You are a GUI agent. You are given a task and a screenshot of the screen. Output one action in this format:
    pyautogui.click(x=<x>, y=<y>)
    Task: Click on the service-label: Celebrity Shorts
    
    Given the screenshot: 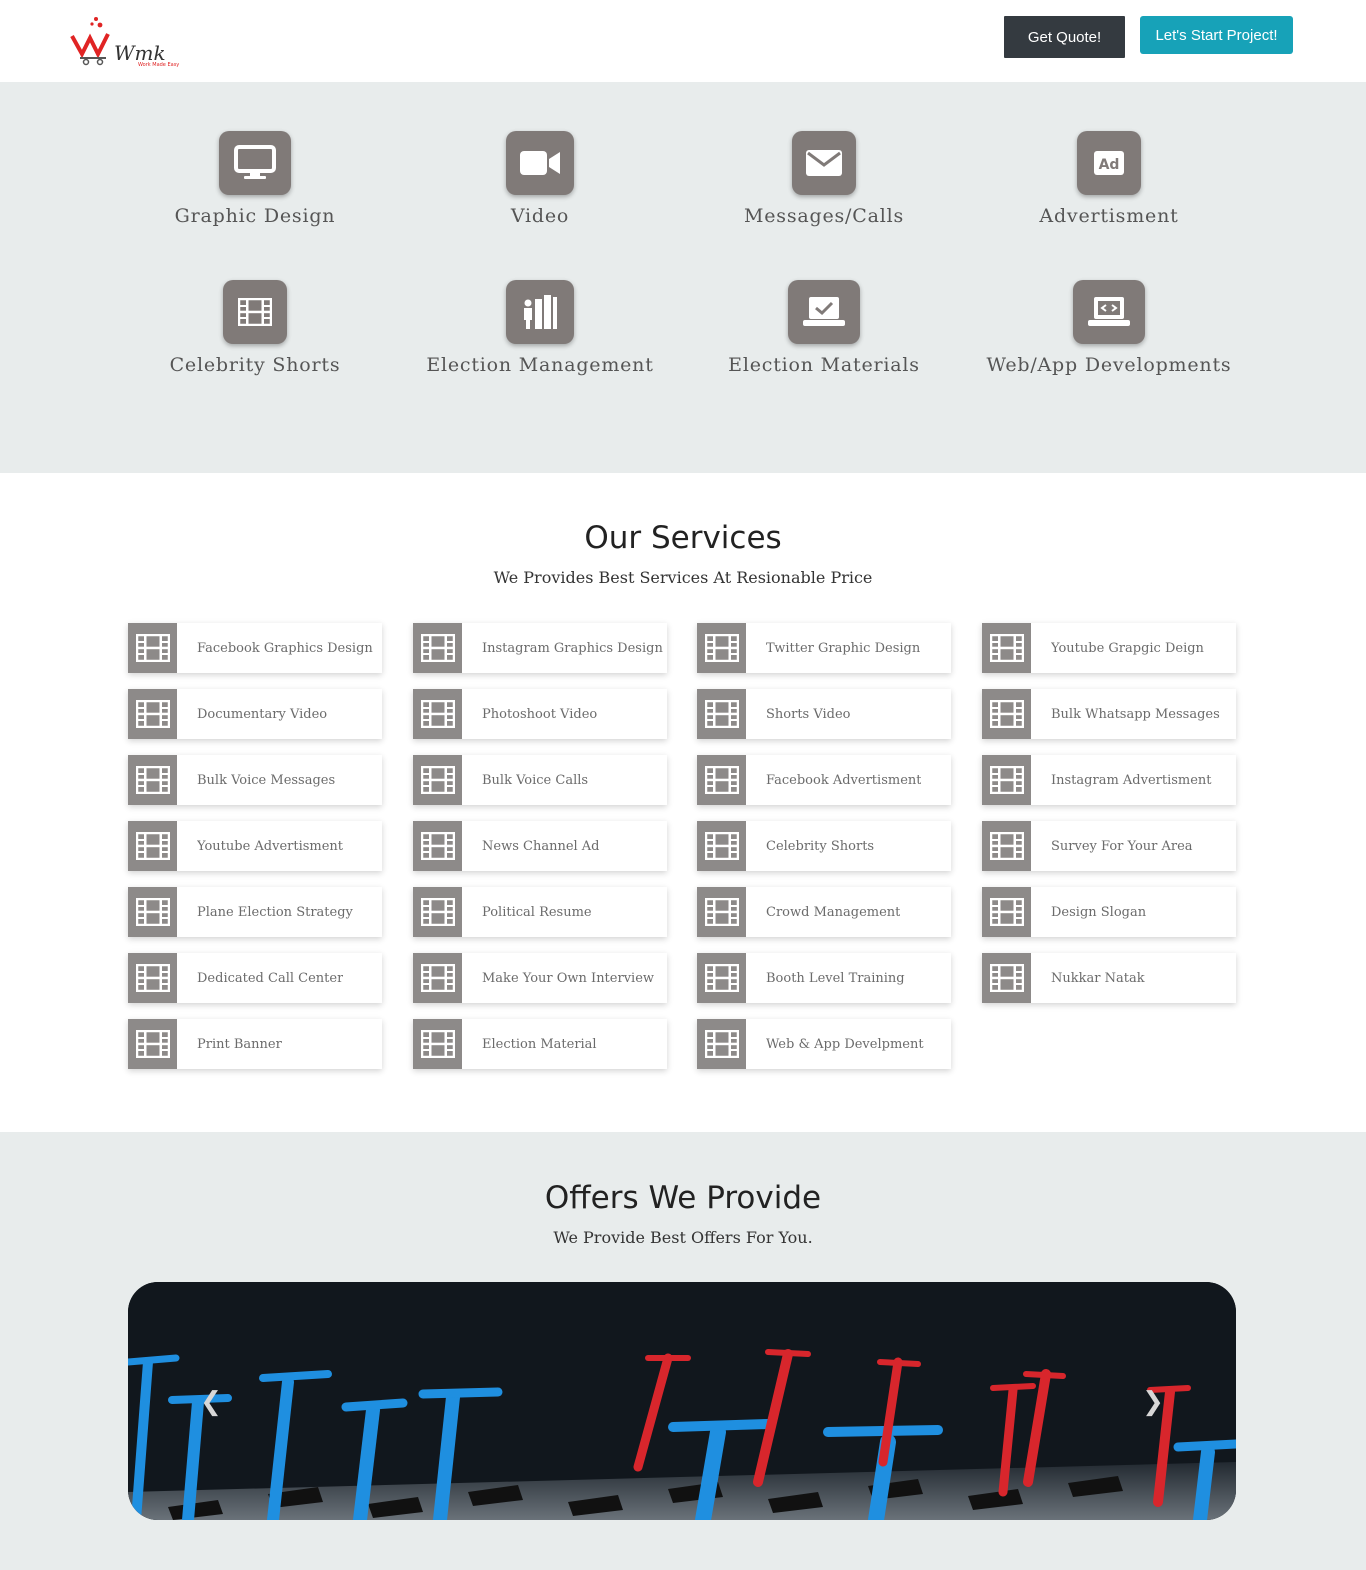 What is the action you would take?
    pyautogui.click(x=820, y=846)
    